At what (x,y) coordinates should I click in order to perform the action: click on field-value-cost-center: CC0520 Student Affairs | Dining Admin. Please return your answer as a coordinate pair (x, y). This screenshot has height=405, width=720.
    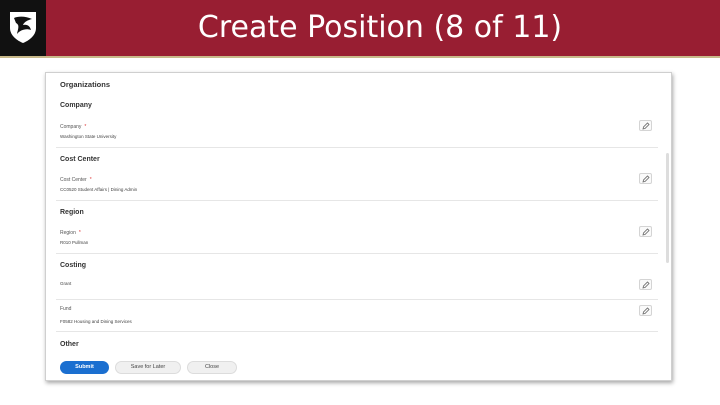
    Looking at the image, I should click on (99, 189).